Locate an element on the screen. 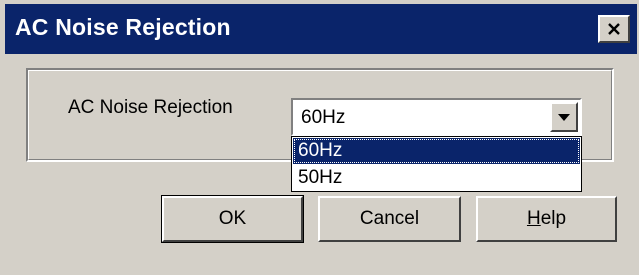  dropdown-arrow-button is located at coordinates (564, 117).